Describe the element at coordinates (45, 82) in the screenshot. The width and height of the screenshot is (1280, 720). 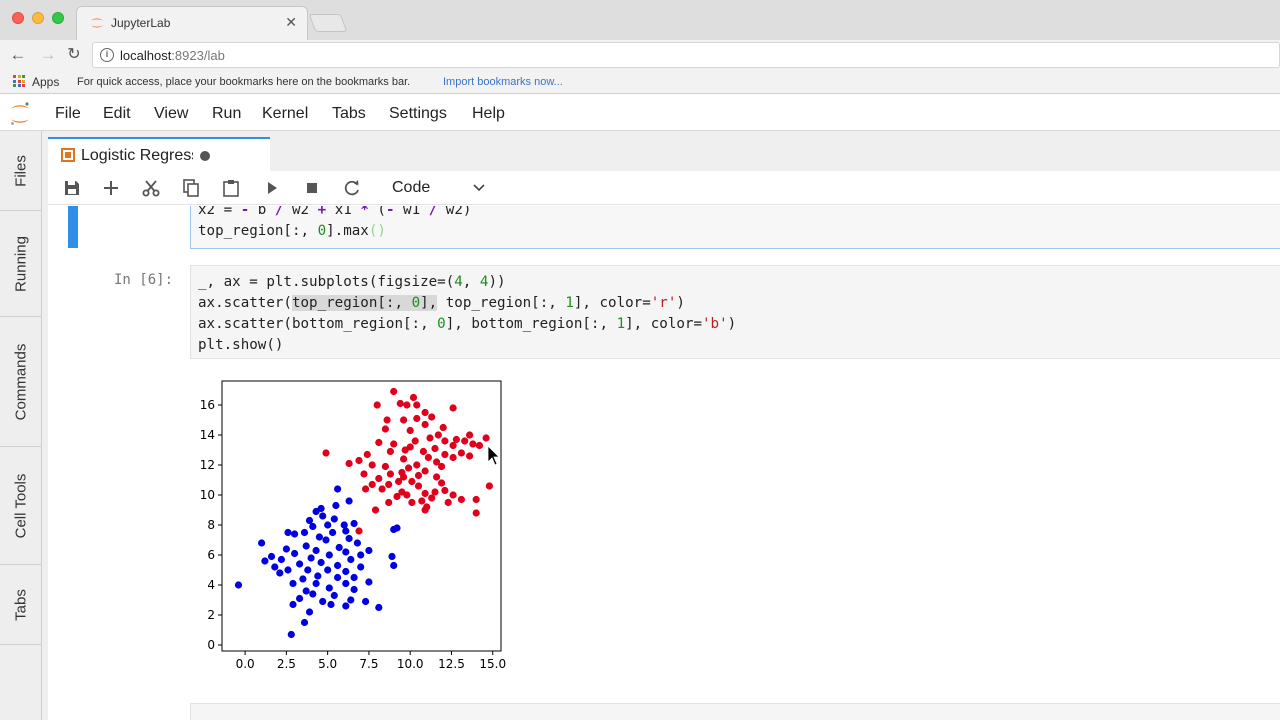
I see `apps-link: Apps` at that location.